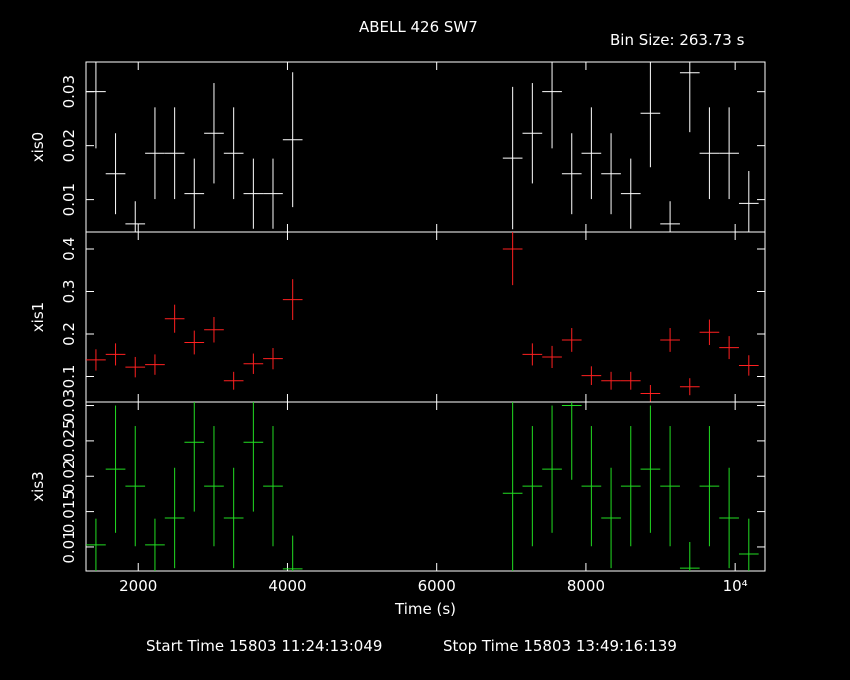 The image size is (850, 680). What do you see at coordinates (69, 440) in the screenshot?
I see `xis3-y-tick-label: 0.025` at bounding box center [69, 440].